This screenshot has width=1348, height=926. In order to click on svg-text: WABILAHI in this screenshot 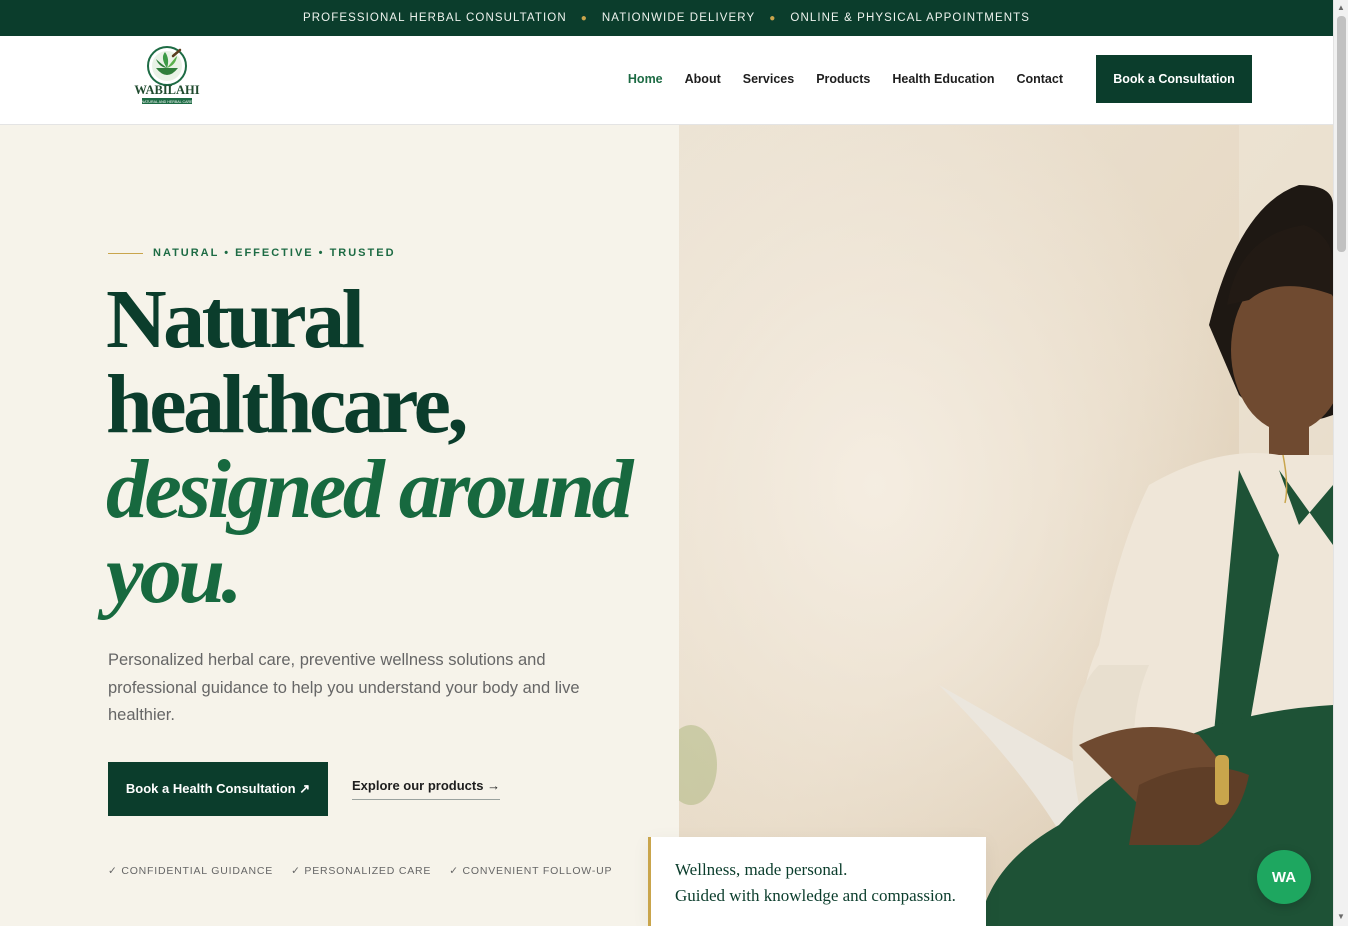, I will do `click(166, 90)`.